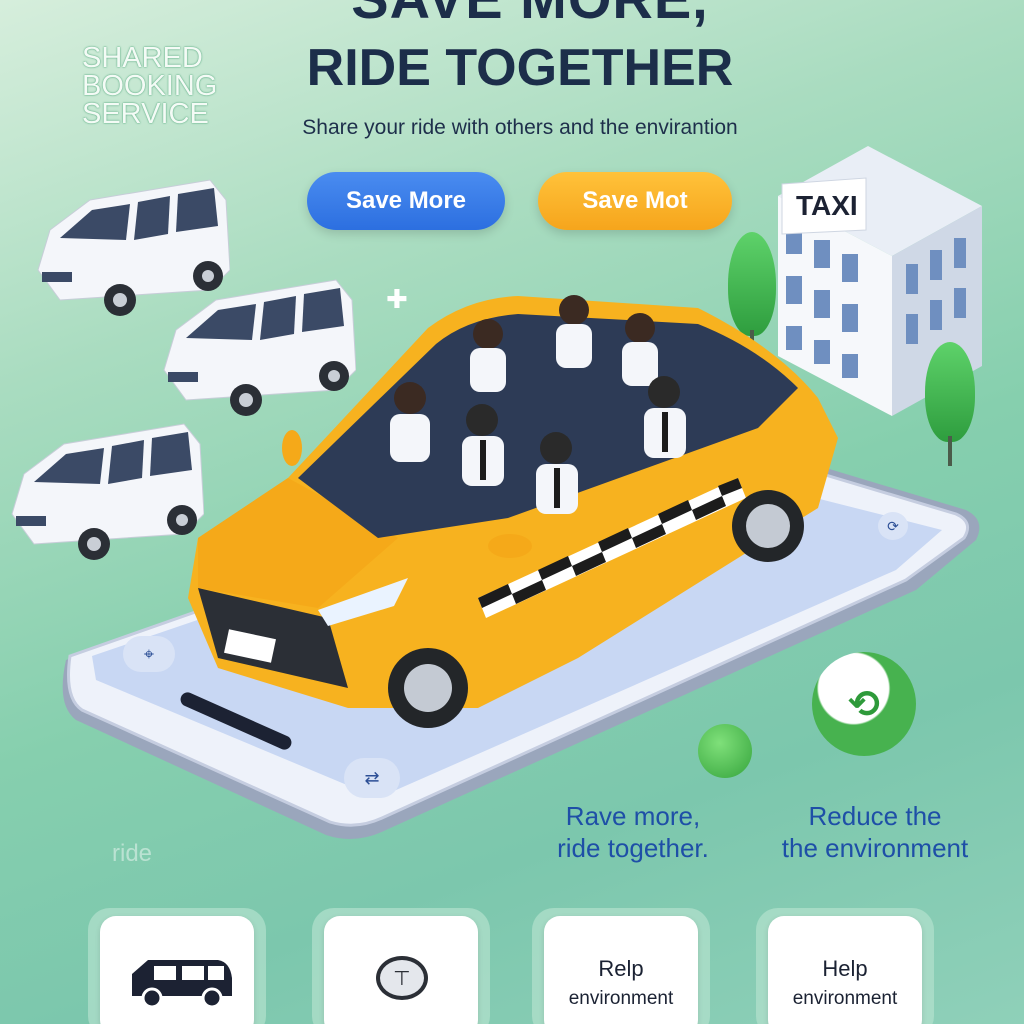 This screenshot has width=1024, height=1024. I want to click on card-body, so click(177, 970).